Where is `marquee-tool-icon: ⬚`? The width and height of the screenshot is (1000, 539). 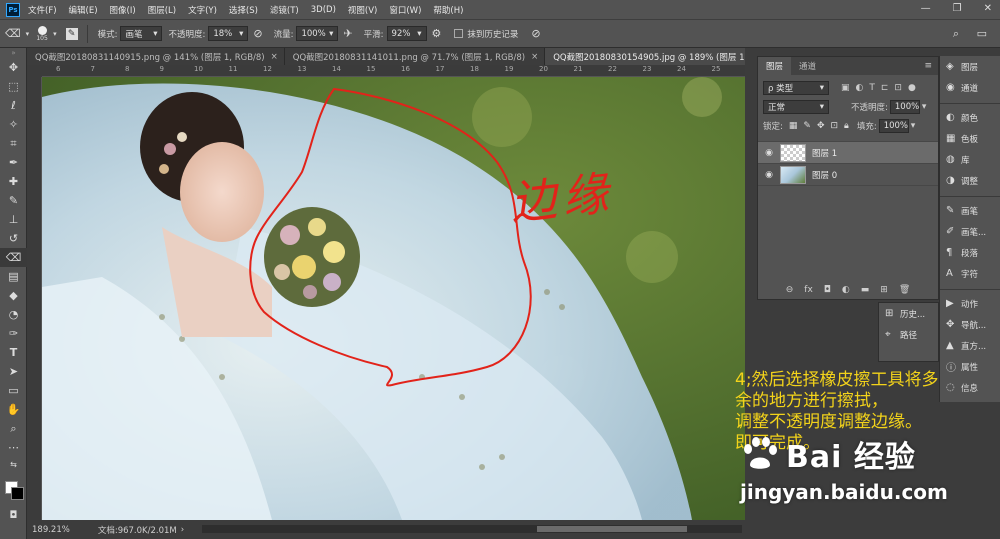 marquee-tool-icon: ⬚ is located at coordinates (13, 86).